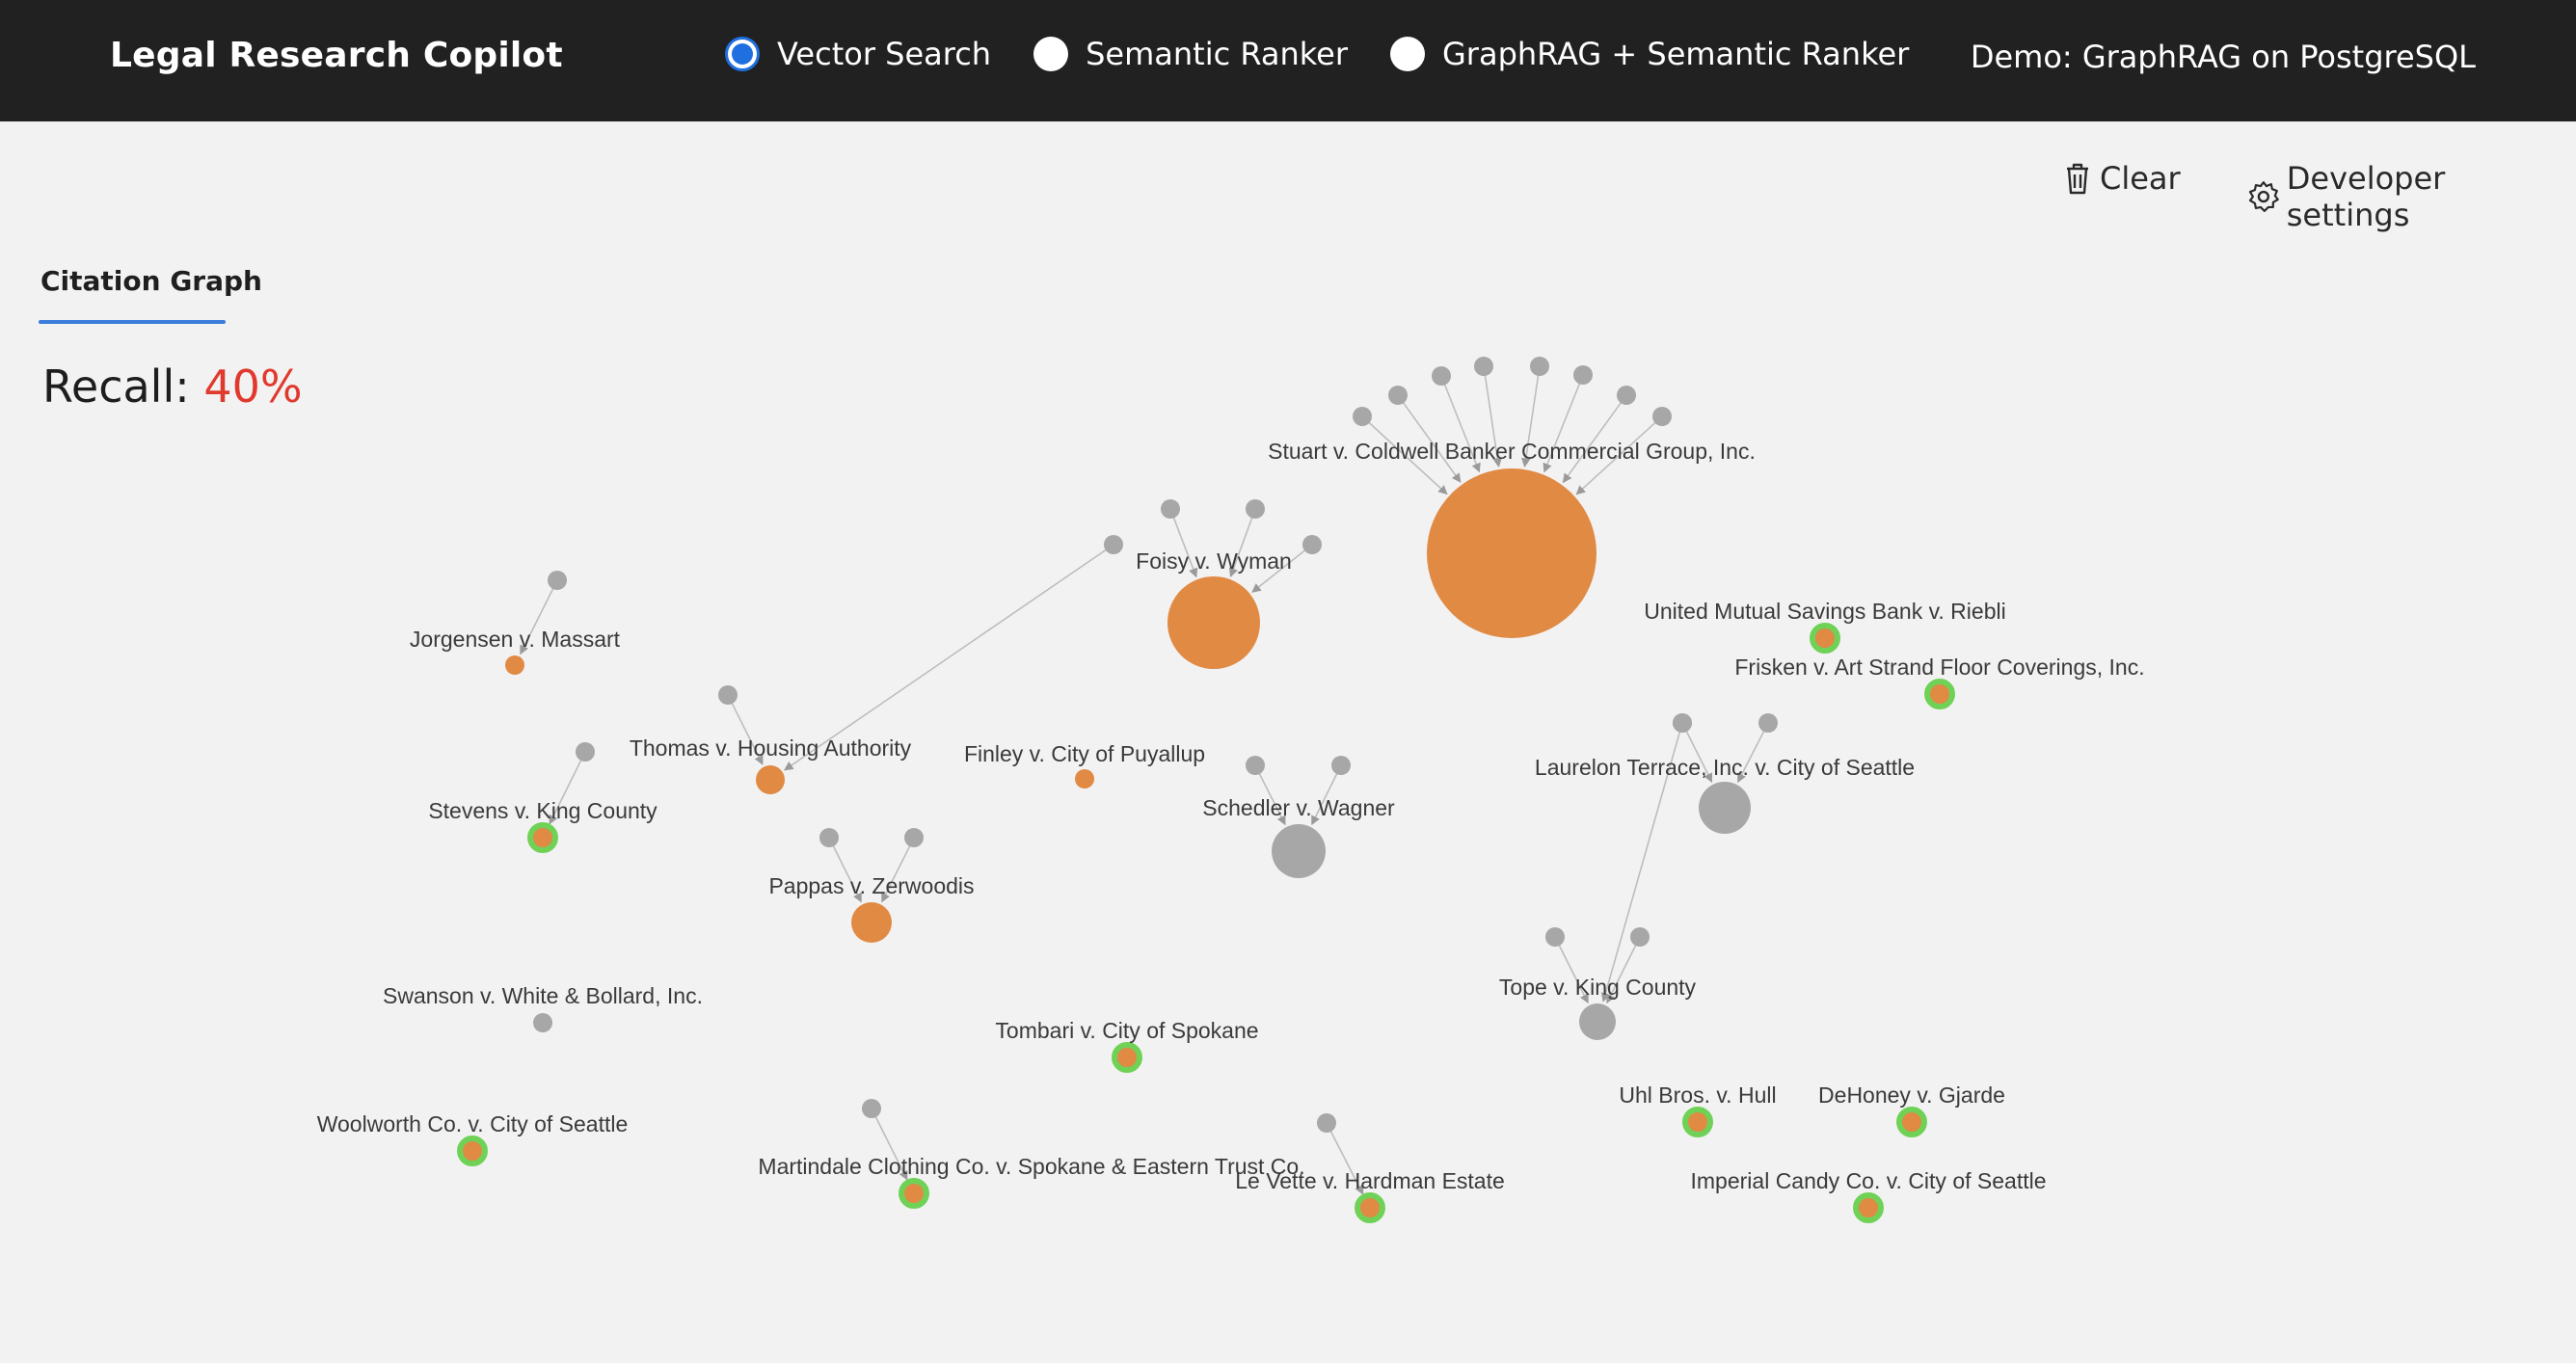 The width and height of the screenshot is (2576, 1363). What do you see at coordinates (771, 748) in the screenshot?
I see `case-node-label: Thomas v. Housing Authority` at bounding box center [771, 748].